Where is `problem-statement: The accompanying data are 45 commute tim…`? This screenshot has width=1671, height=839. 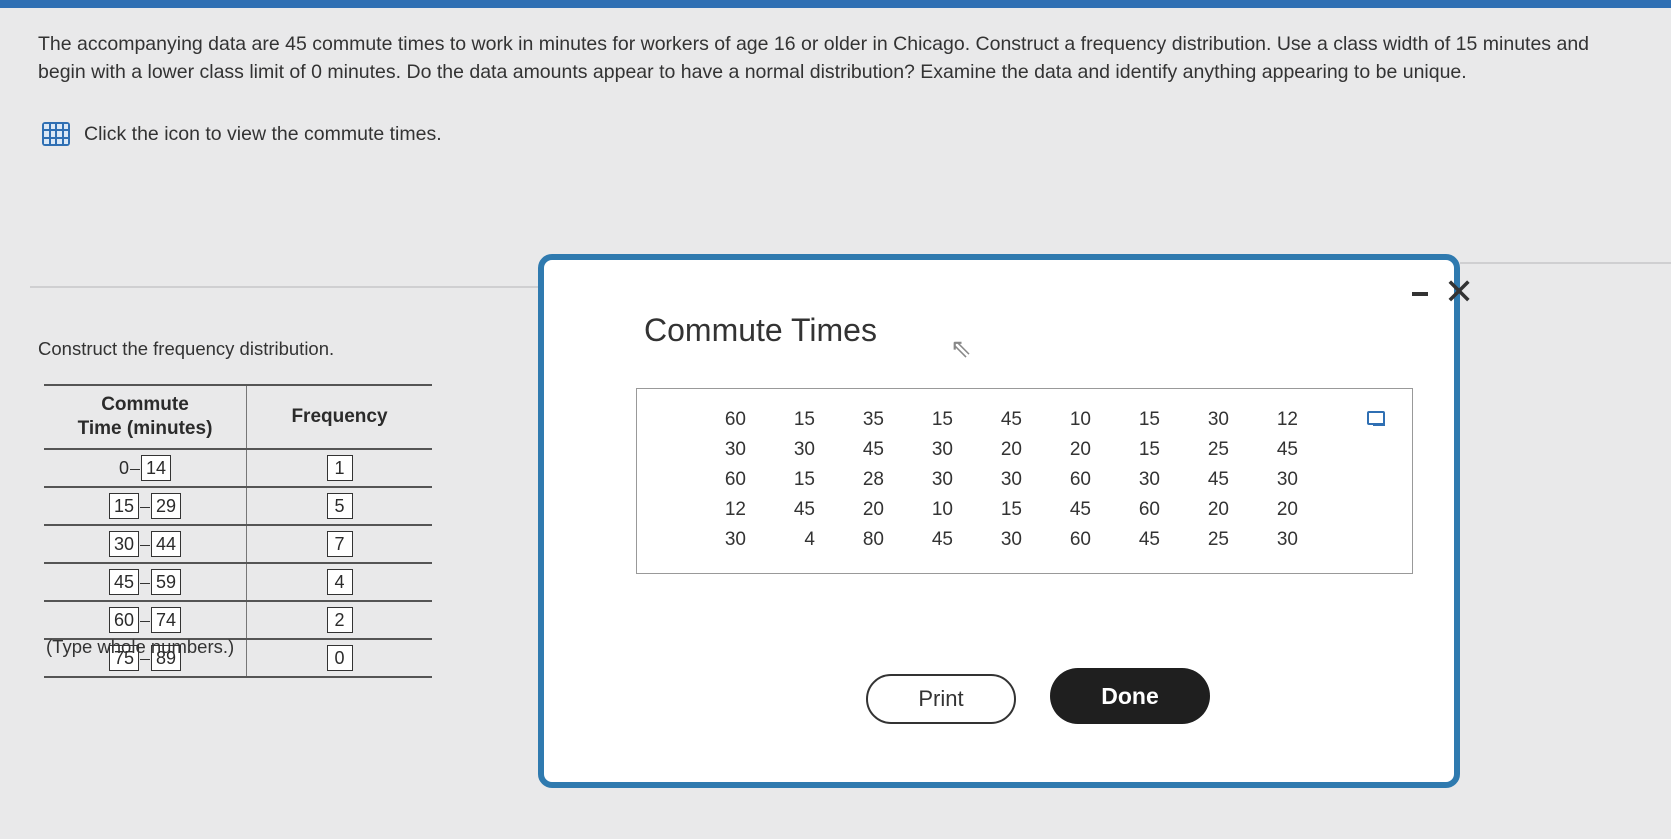
problem-statement: The accompanying data are 45 commute tim… is located at coordinates (814, 58).